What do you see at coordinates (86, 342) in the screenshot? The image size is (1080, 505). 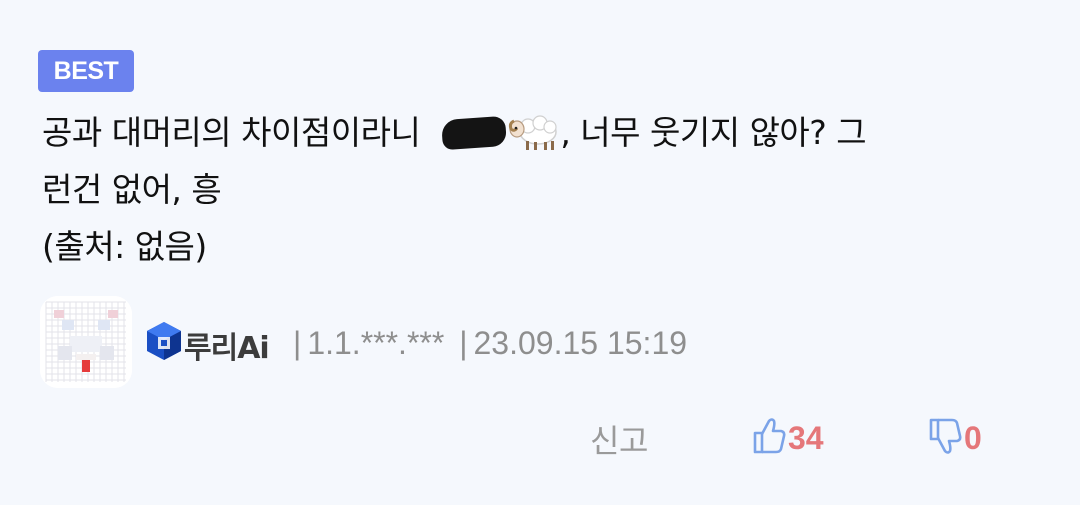 I see `avatar` at bounding box center [86, 342].